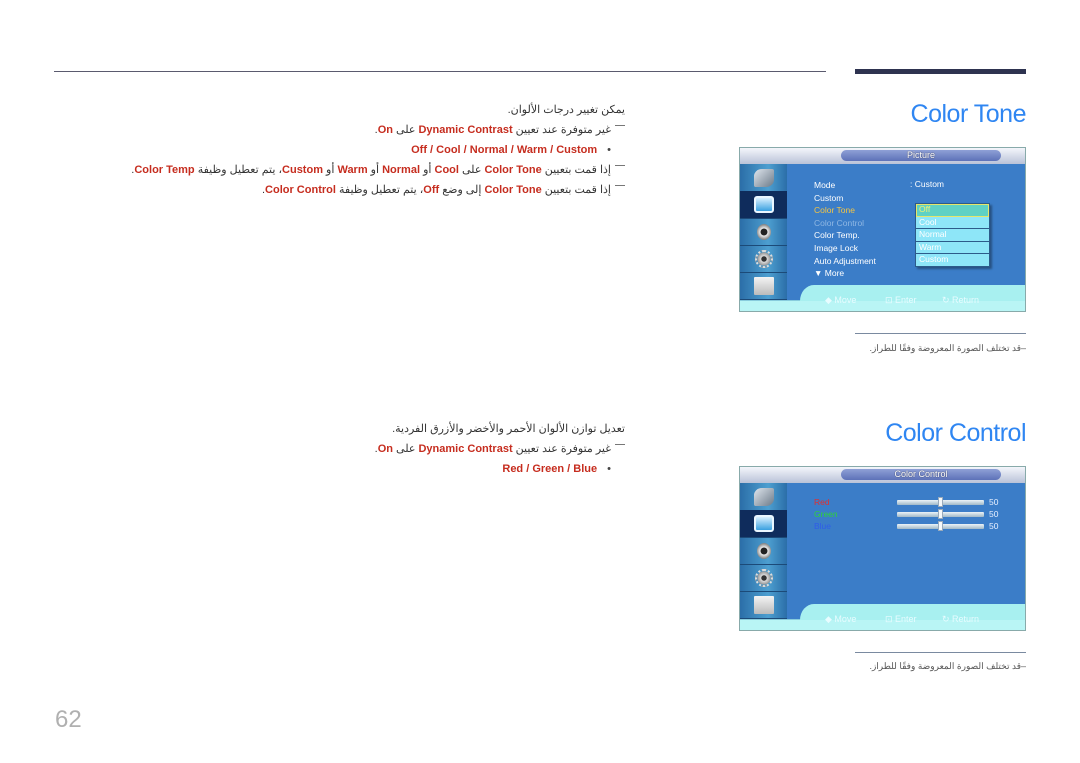 Image resolution: width=1080 pixels, height=763 pixels. I want to click on header-rule-accent, so click(940, 71).